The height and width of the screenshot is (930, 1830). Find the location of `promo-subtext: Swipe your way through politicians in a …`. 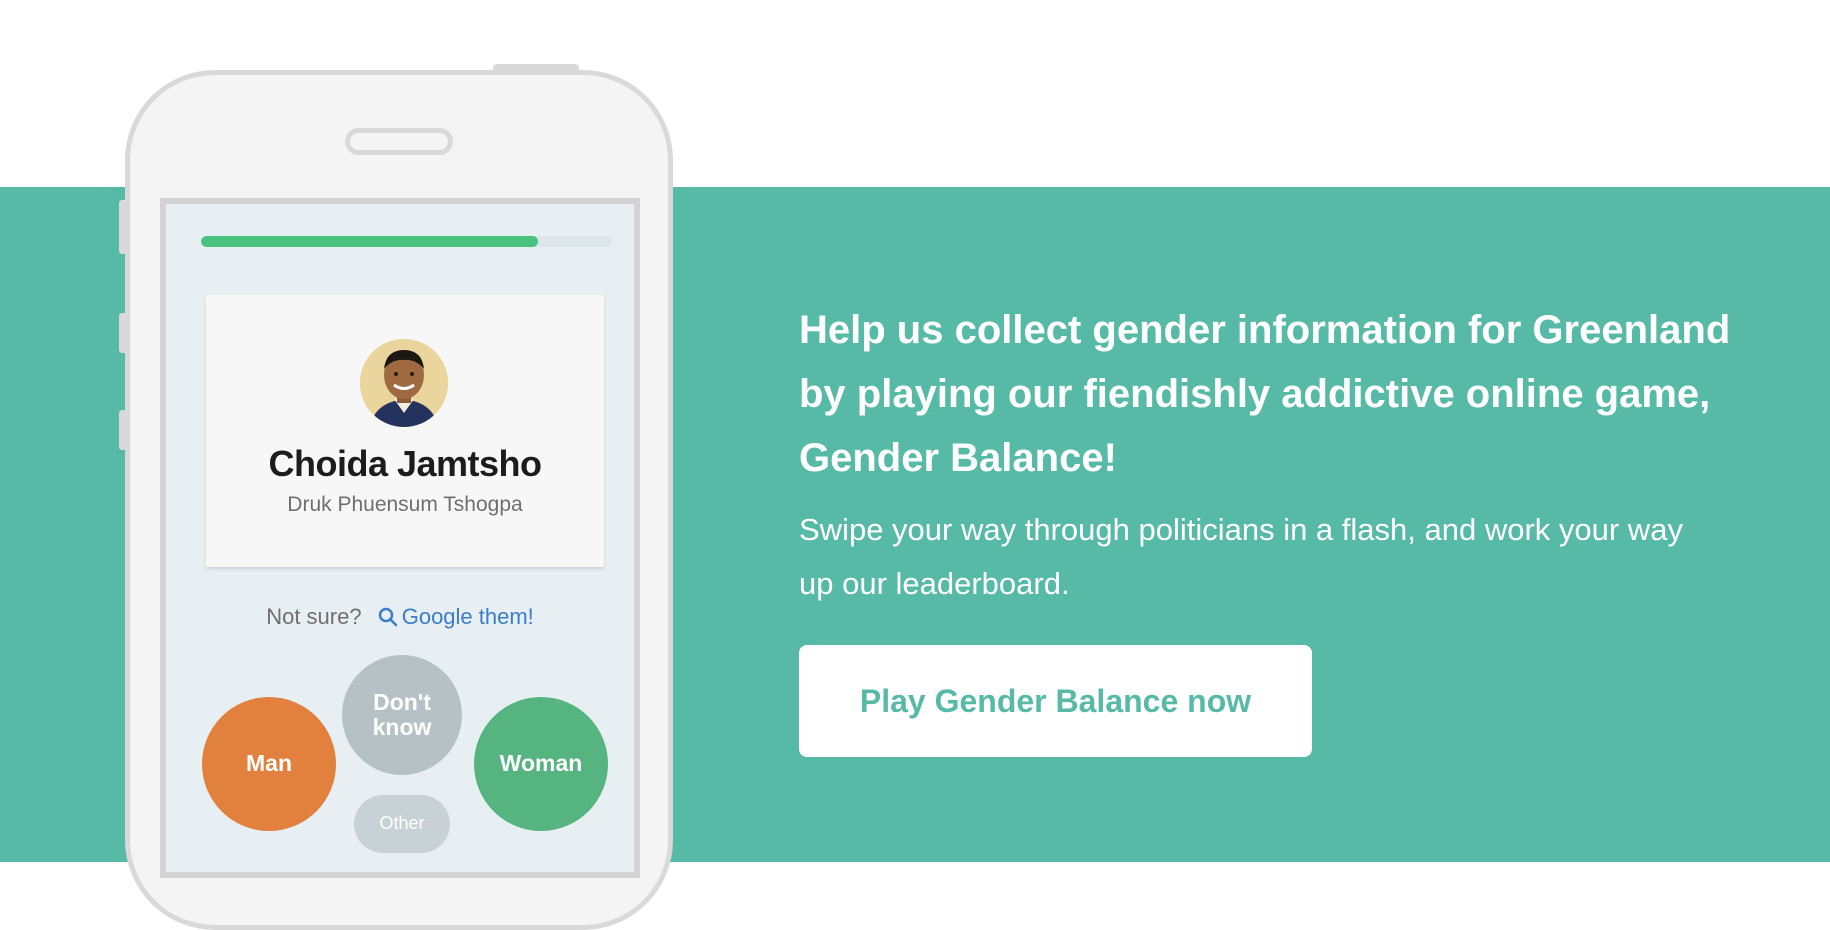

promo-subtext: Swipe your way through politicians in a … is located at coordinates (1241, 556).